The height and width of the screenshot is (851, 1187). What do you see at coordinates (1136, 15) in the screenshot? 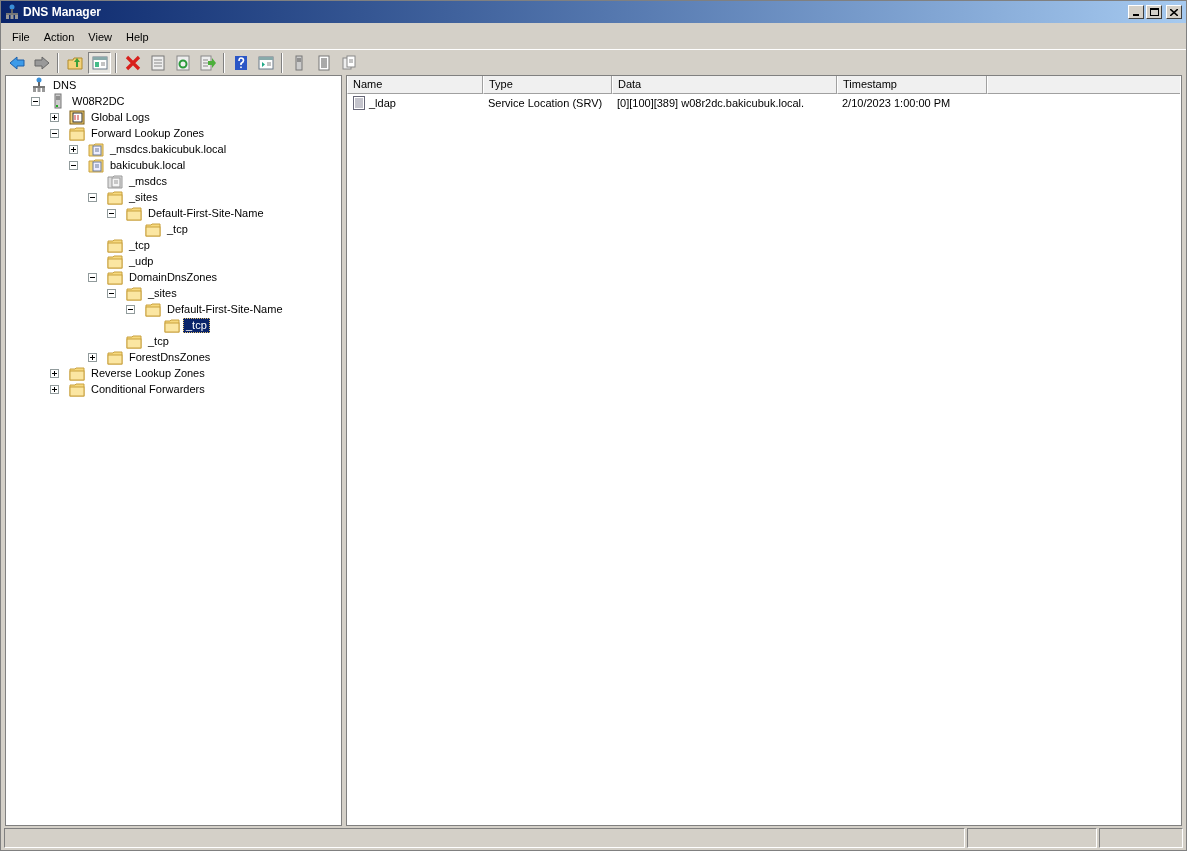
I see `minimize-icon` at bounding box center [1136, 15].